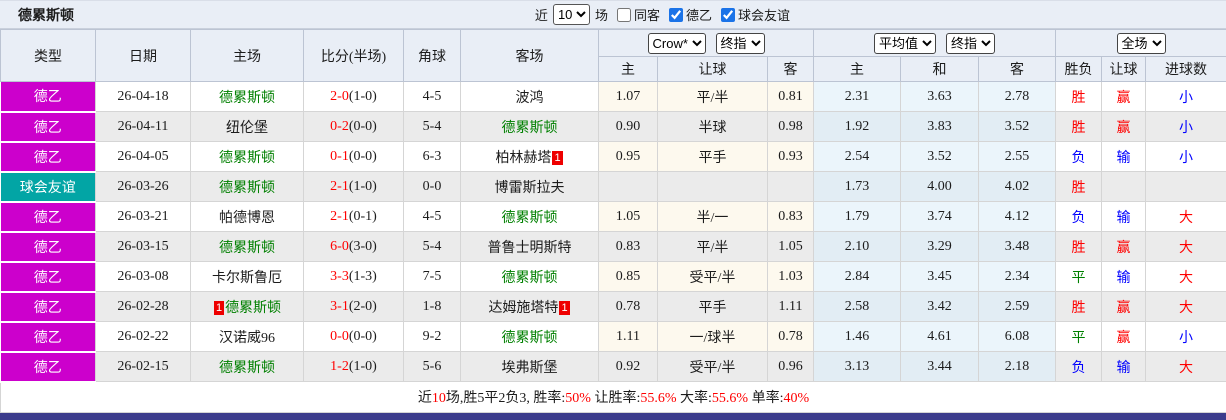 The width and height of the screenshot is (1226, 420). What do you see at coordinates (940, 126) in the screenshot?
I see `avg-draw-odds-cell: 3.83` at bounding box center [940, 126].